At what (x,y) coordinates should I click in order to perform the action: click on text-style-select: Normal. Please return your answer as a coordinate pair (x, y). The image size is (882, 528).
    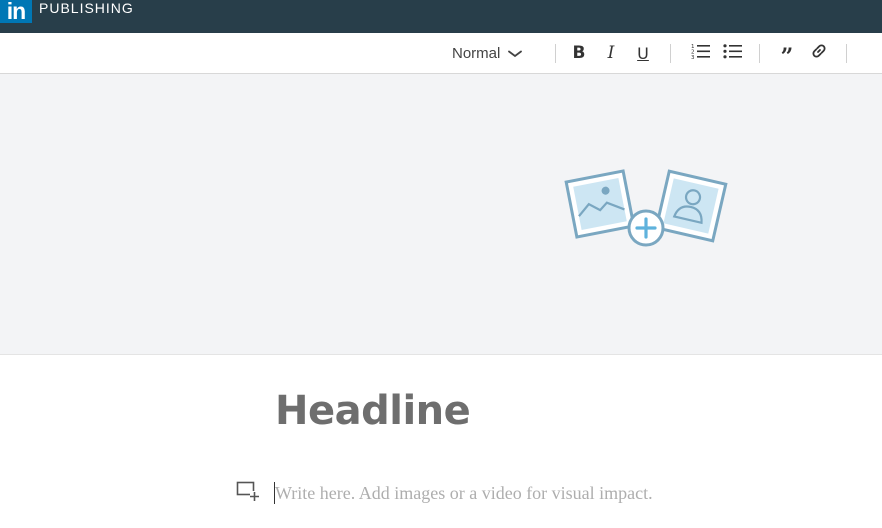
    Looking at the image, I should click on (492, 53).